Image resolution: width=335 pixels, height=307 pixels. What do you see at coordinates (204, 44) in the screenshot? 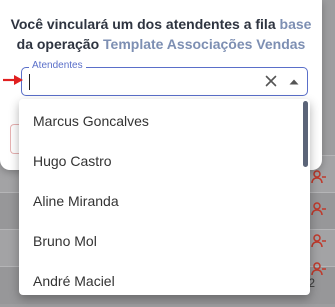
I see `operation-name: Template Associações Vendas` at bounding box center [204, 44].